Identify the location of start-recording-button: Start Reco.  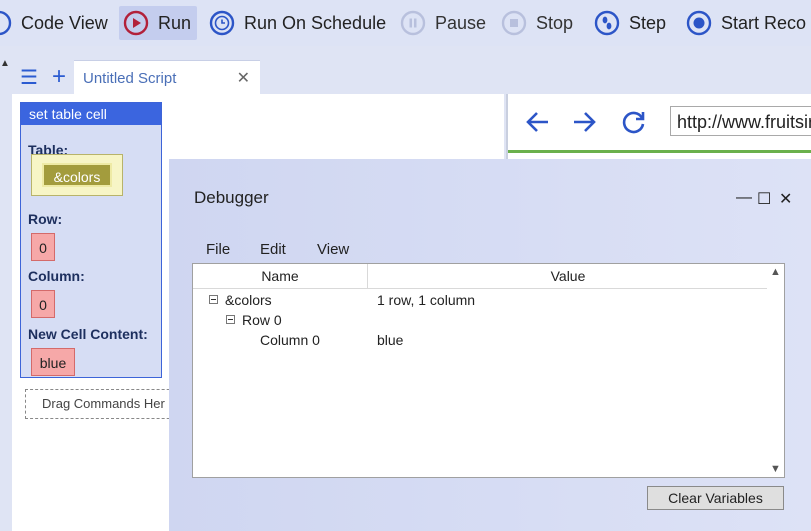
(746, 23).